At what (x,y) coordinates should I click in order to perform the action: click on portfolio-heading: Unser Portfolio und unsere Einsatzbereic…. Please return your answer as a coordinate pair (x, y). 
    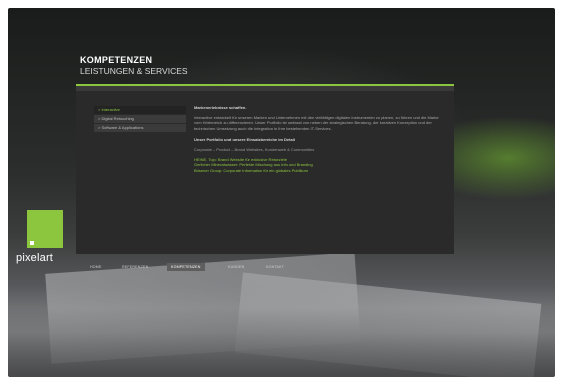
    Looking at the image, I should click on (244, 139).